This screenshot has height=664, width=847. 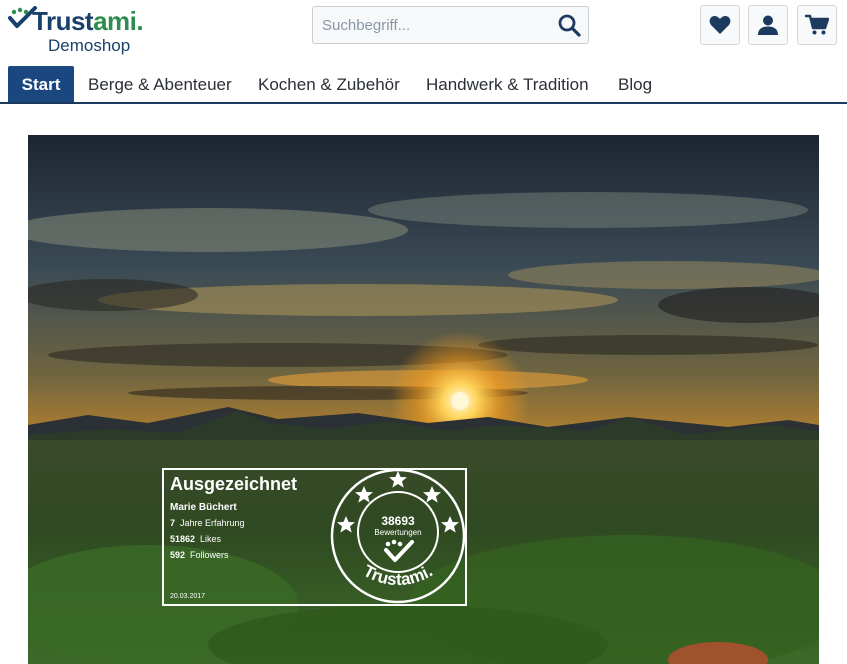 I want to click on search-icon, so click(x=569, y=25).